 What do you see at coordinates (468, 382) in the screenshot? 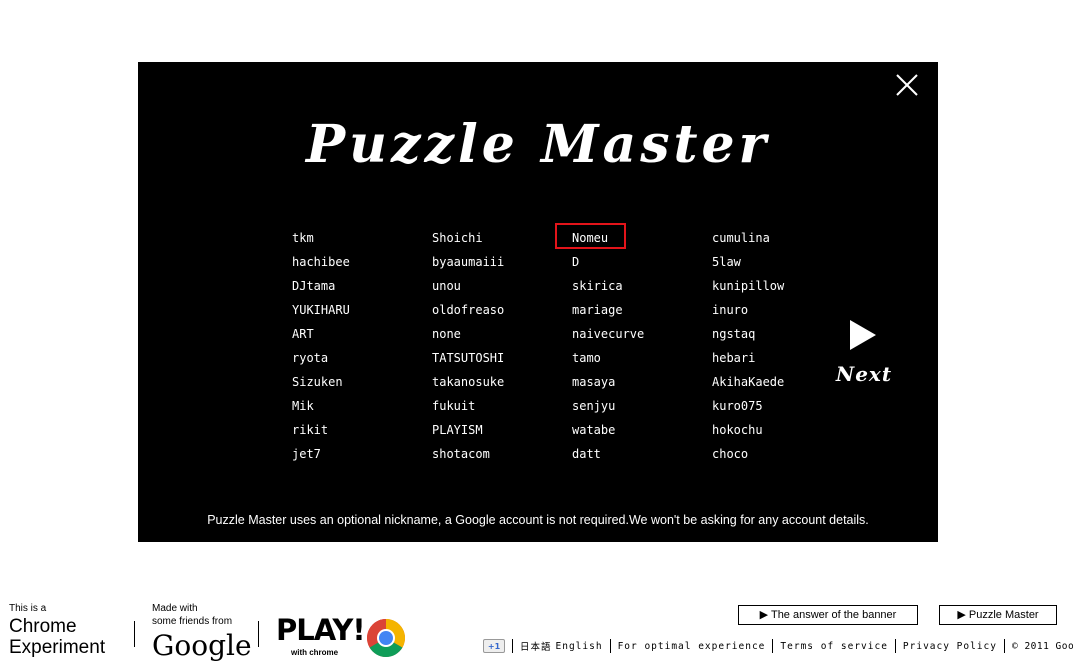
I see `nickname-item: takanosuke` at bounding box center [468, 382].